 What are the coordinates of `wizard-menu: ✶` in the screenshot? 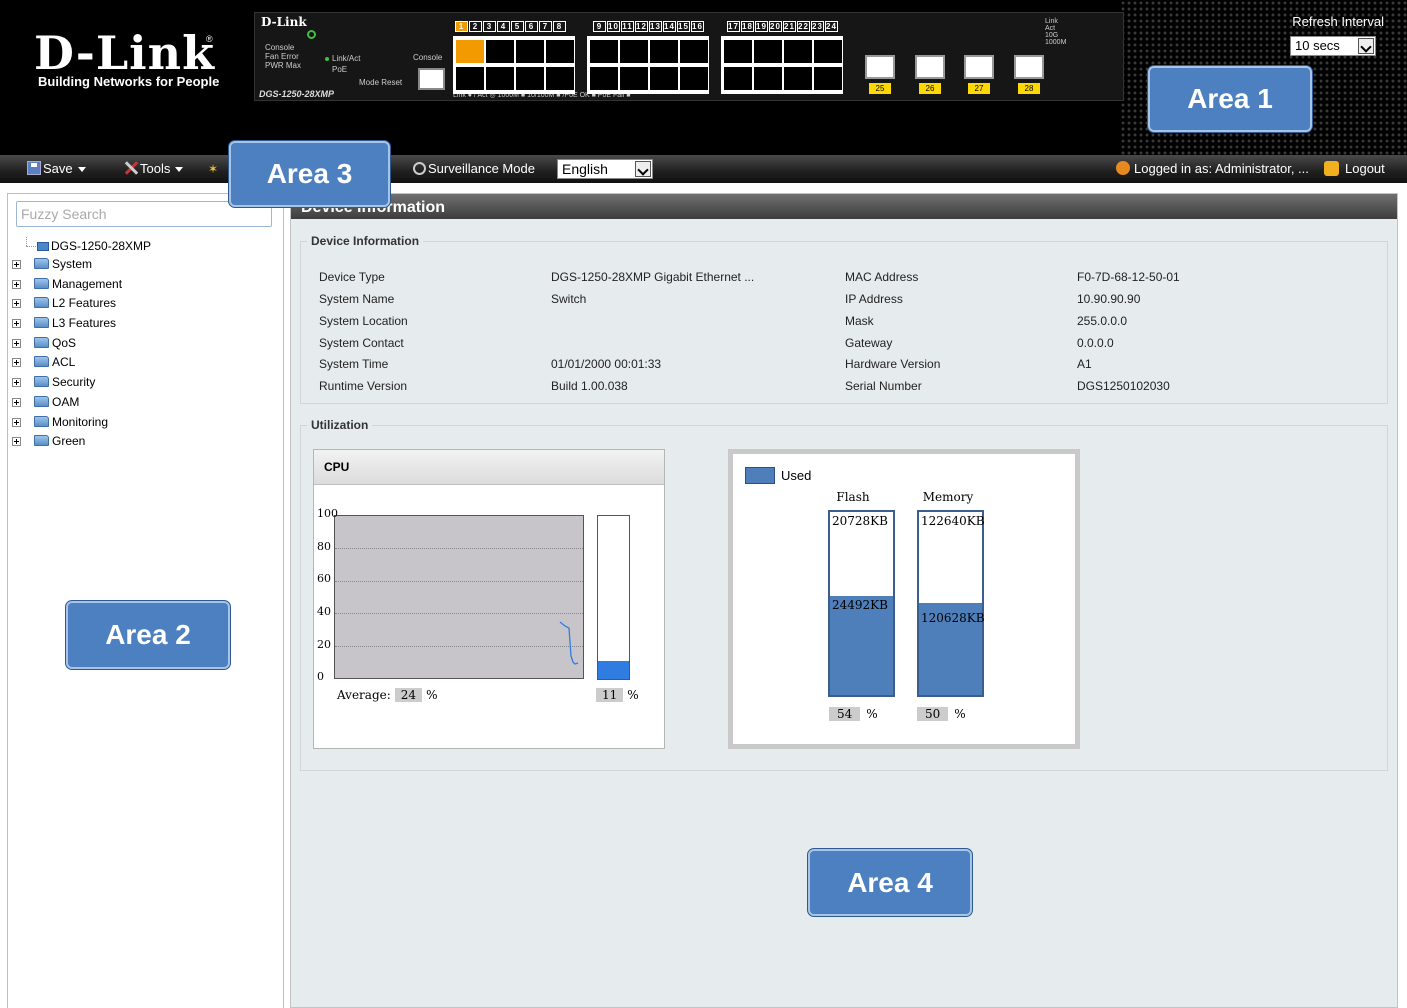 It's located at (213, 168).